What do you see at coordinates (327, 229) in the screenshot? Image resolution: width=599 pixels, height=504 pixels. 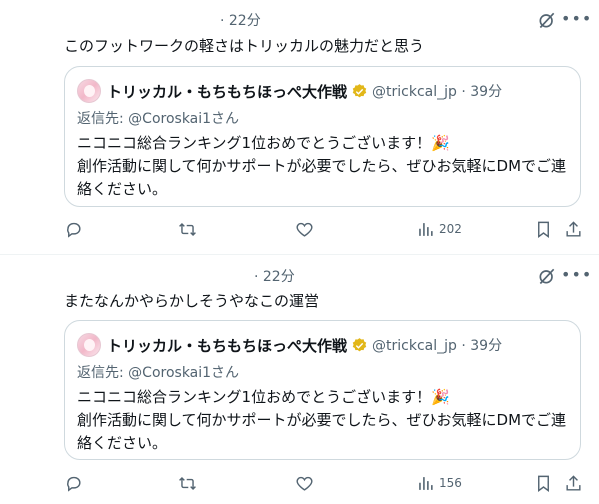 I see `post-actions: 202` at bounding box center [327, 229].